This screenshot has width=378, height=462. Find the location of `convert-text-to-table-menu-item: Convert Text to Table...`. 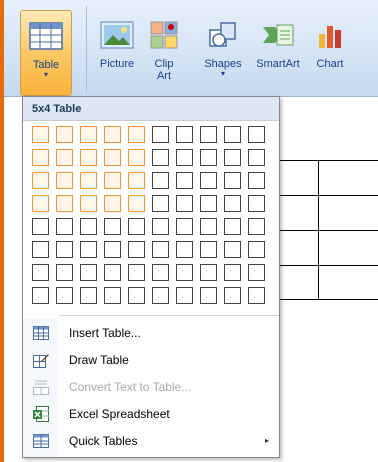

convert-text-to-table-menu-item: Convert Text to Table... is located at coordinates (151, 386).